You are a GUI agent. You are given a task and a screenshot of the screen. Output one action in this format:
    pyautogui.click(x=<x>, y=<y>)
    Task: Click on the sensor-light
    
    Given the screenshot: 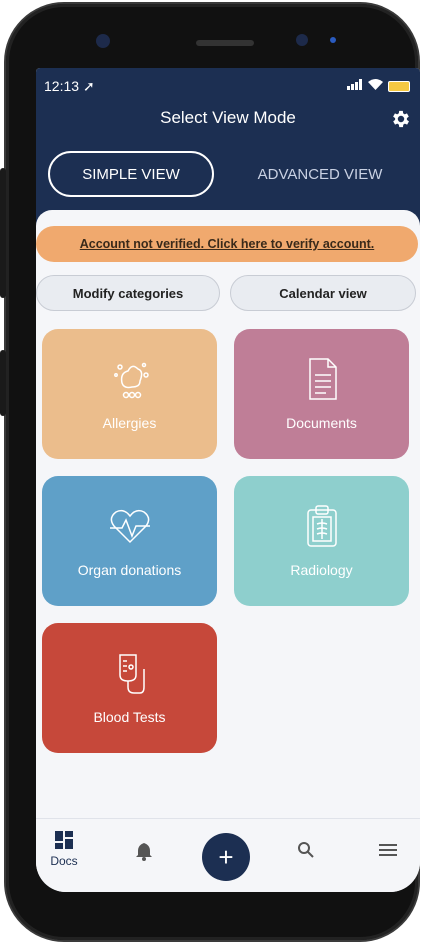 What is the action you would take?
    pyautogui.click(x=333, y=40)
    